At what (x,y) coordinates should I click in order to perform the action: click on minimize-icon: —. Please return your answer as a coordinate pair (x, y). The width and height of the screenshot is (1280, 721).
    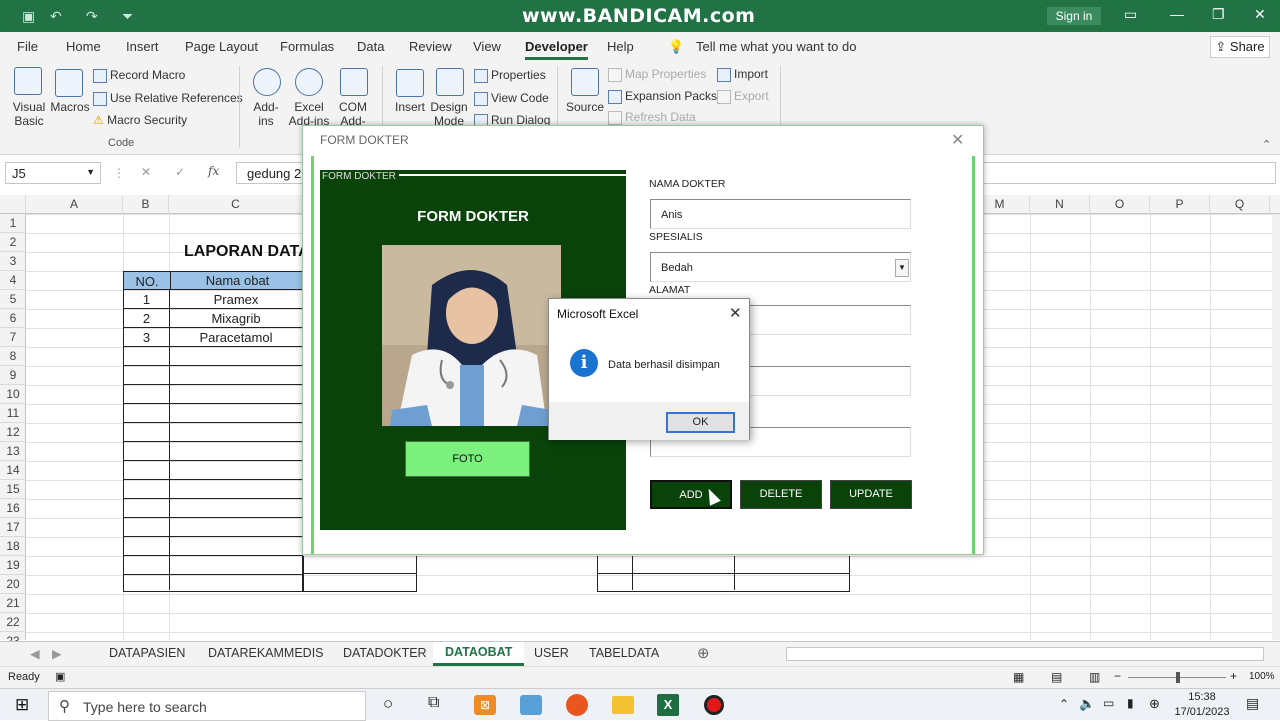
    Looking at the image, I should click on (1177, 14).